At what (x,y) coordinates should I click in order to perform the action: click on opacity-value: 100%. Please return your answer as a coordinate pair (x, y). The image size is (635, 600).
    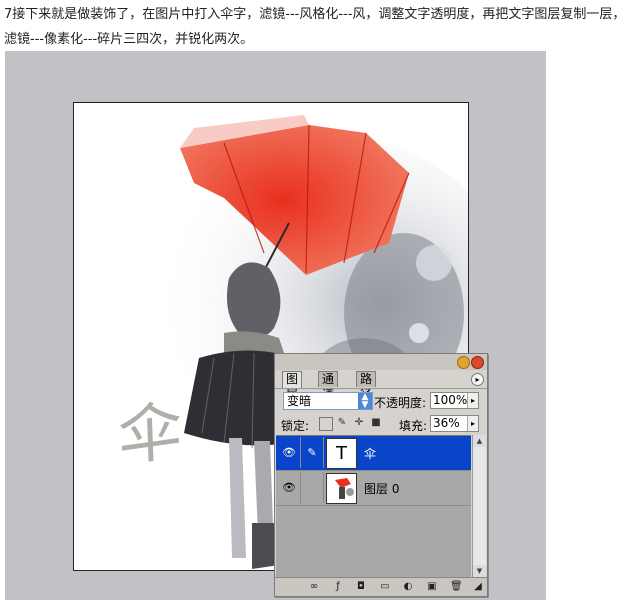
    Looking at the image, I should click on (450, 400).